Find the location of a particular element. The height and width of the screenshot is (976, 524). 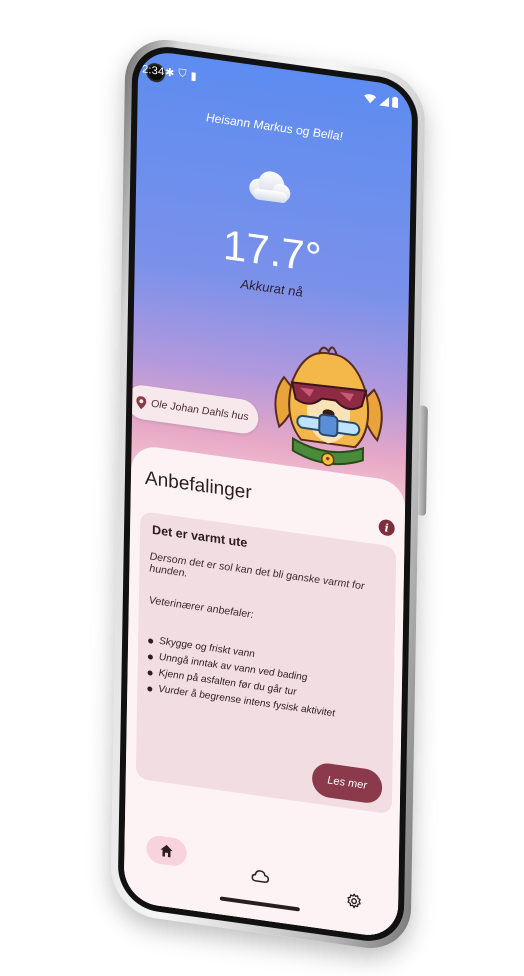

nav-weather is located at coordinates (260, 876).